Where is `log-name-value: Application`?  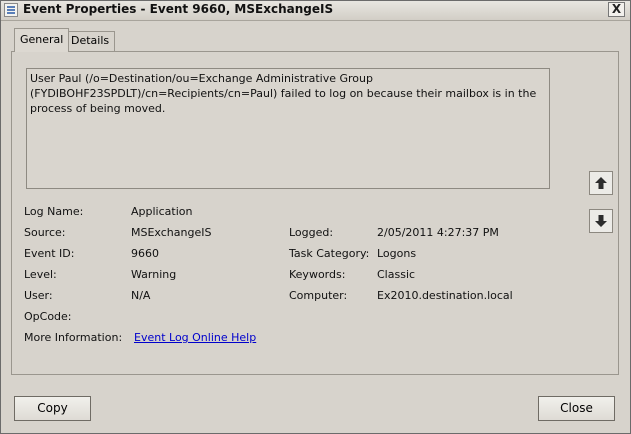 log-name-value: Application is located at coordinates (162, 211).